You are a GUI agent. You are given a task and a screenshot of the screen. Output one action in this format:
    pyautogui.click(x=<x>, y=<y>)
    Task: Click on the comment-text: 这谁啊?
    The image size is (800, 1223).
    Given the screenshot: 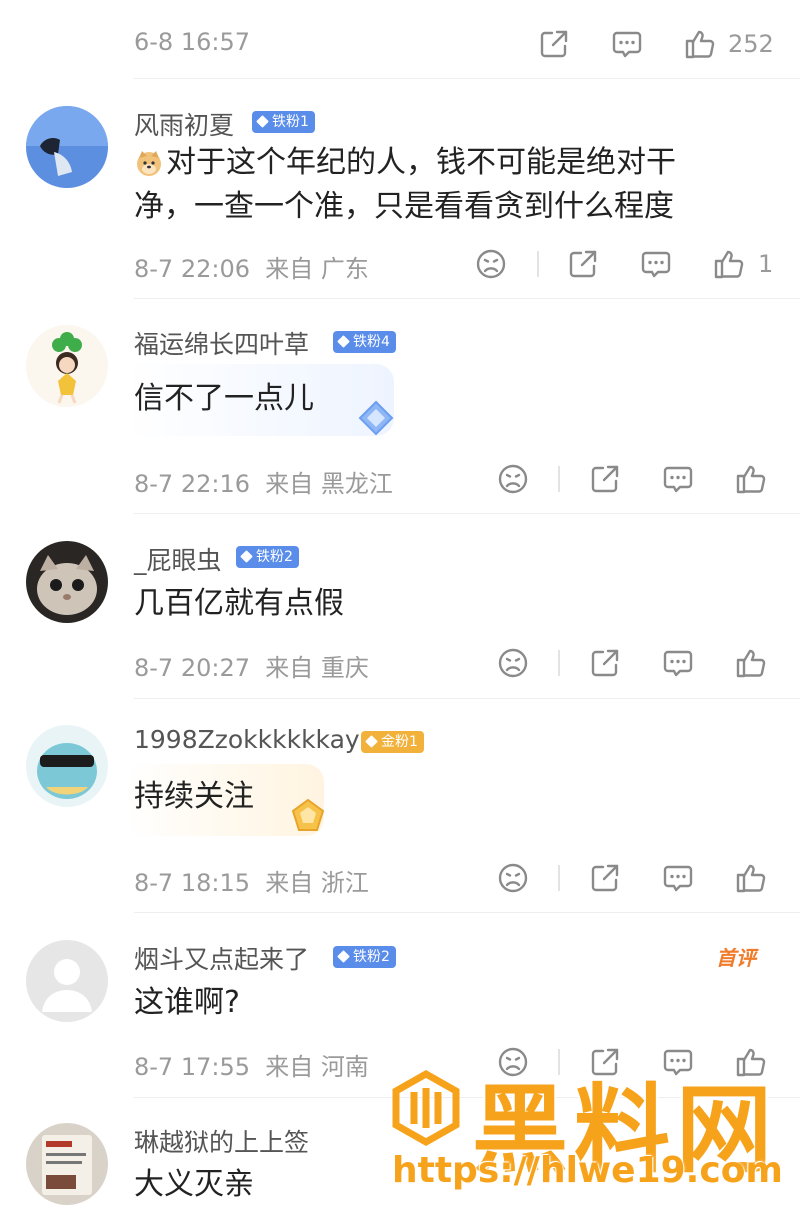 What is the action you would take?
    pyautogui.click(x=187, y=1002)
    